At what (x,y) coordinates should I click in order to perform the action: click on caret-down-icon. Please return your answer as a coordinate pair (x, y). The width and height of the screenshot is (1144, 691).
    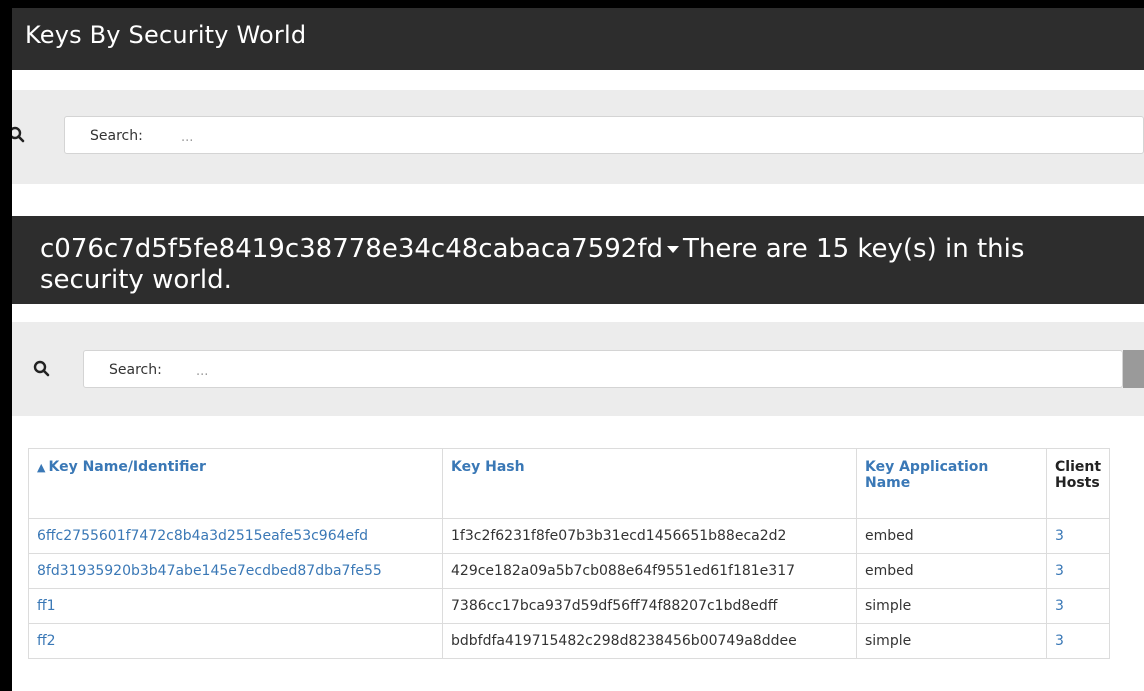
    Looking at the image, I should click on (673, 249).